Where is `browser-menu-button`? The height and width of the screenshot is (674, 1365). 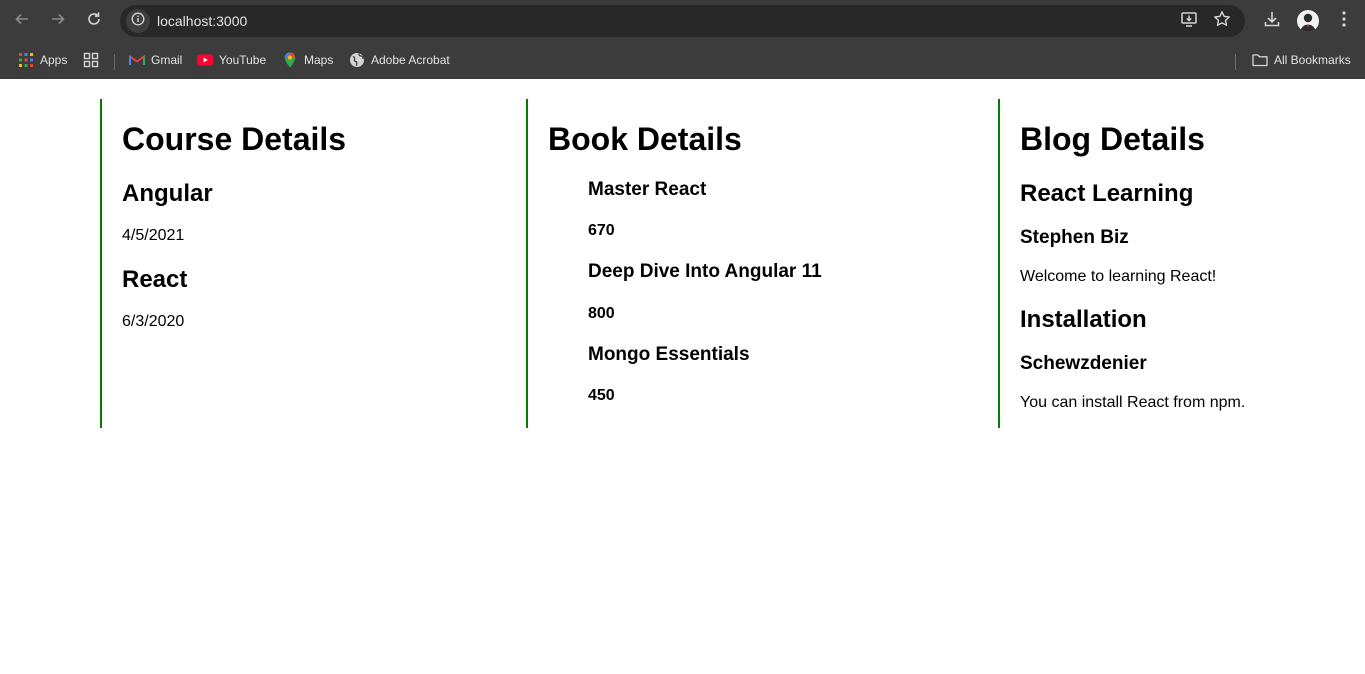
browser-menu-button is located at coordinates (1344, 21).